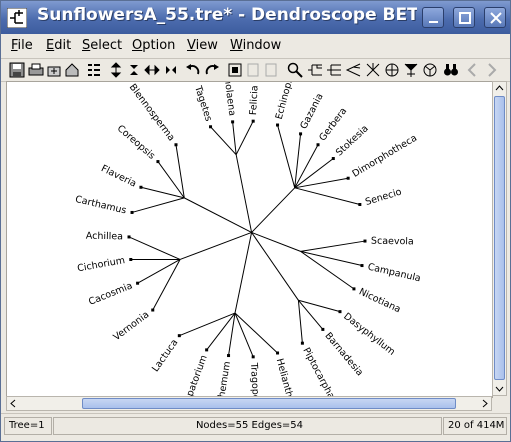 This screenshot has width=511, height=442. What do you see at coordinates (116, 70) in the screenshot?
I see `expand-vertical-icon` at bounding box center [116, 70].